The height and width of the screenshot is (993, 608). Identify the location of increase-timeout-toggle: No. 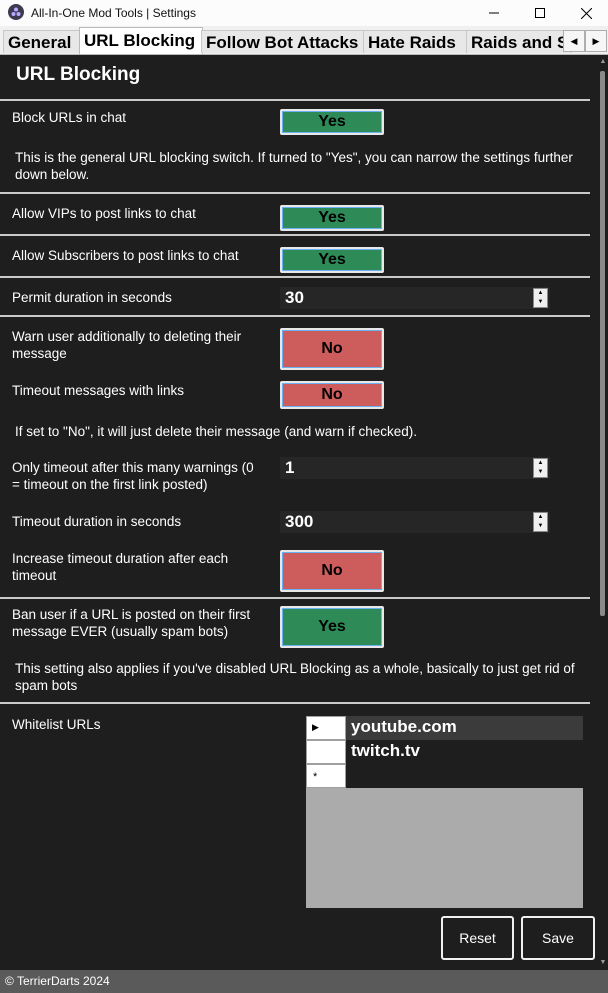
(332, 571).